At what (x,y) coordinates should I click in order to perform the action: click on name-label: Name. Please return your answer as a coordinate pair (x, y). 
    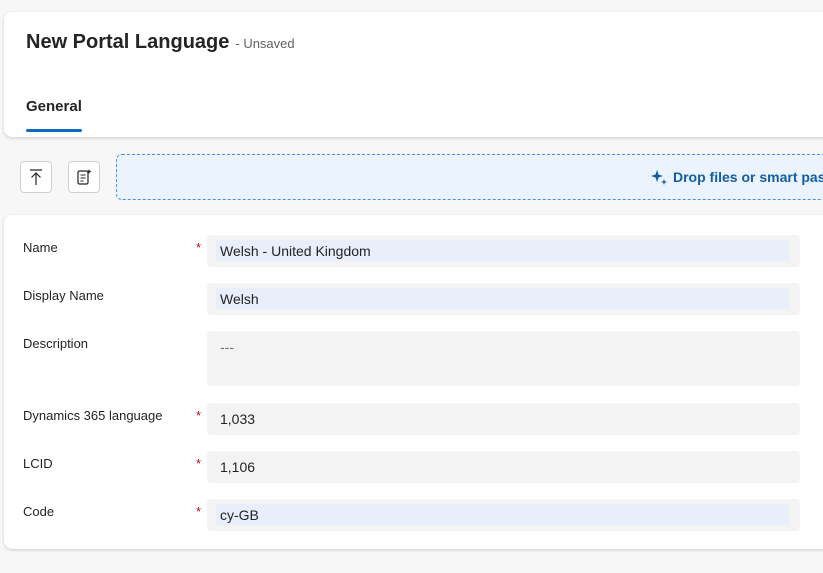
    Looking at the image, I should click on (40, 247).